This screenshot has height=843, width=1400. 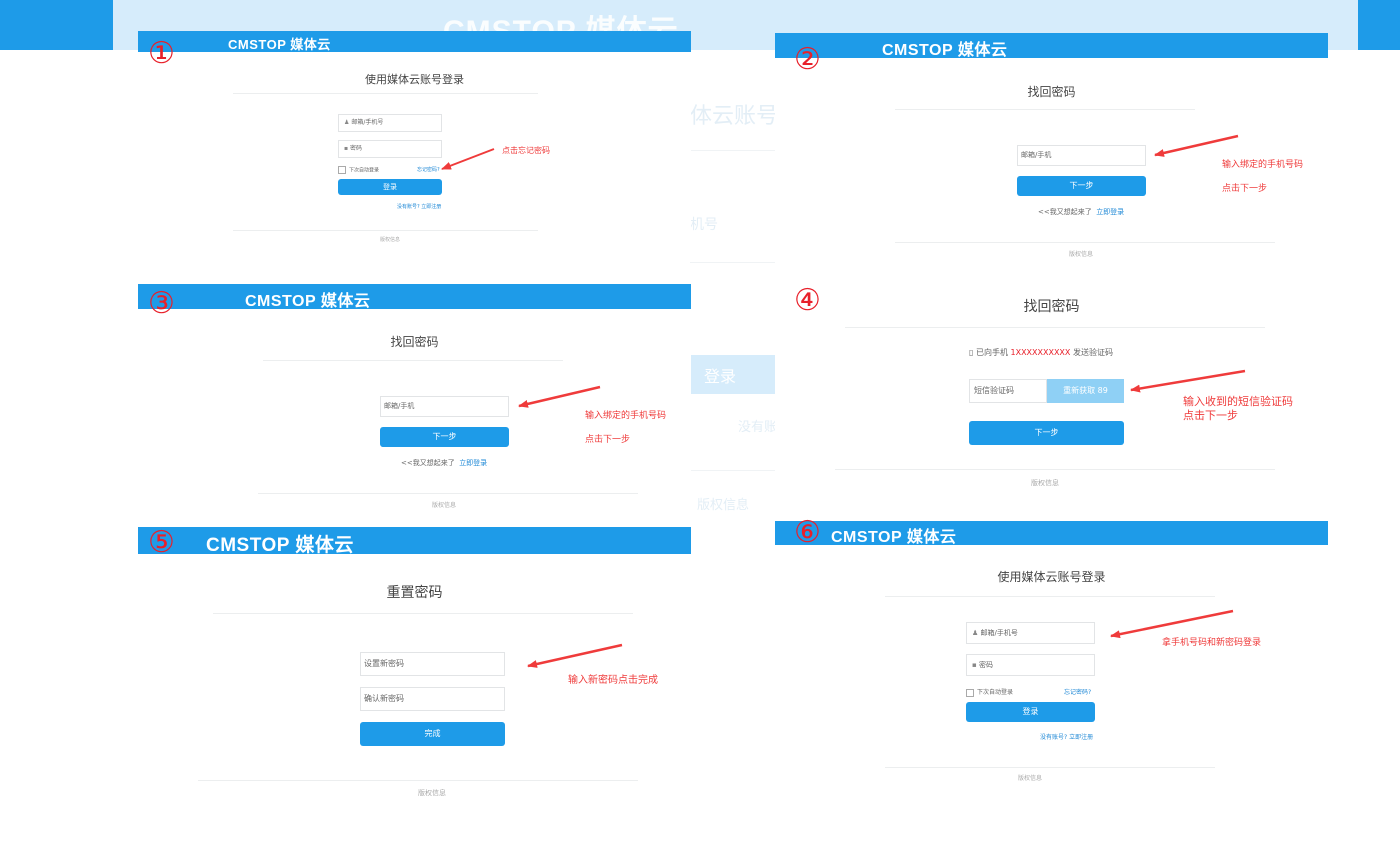 What do you see at coordinates (1196, 145) in the screenshot?
I see `step-2-arrow` at bounding box center [1196, 145].